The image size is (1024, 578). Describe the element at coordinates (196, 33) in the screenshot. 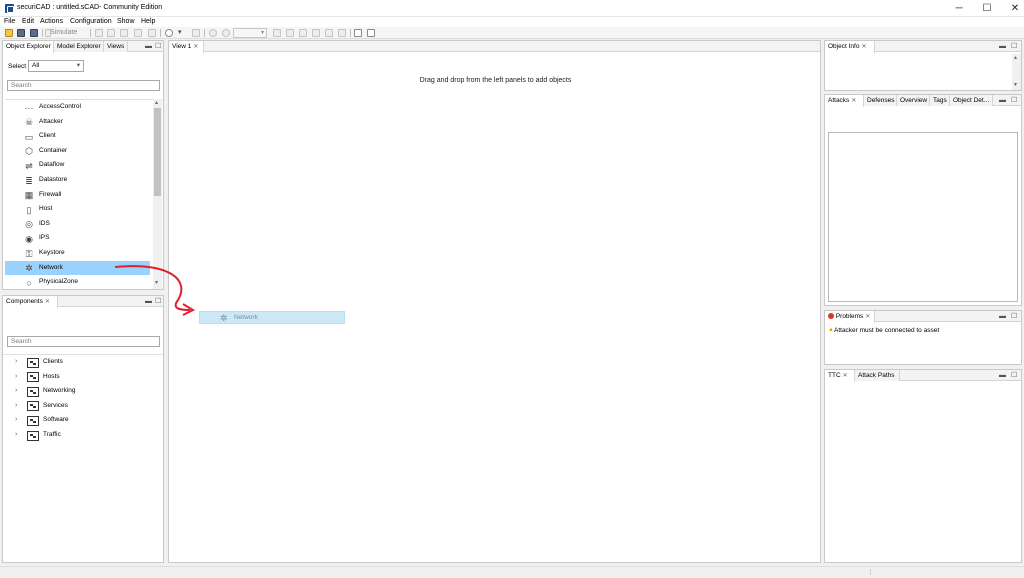

I see `pencil-icon` at that location.